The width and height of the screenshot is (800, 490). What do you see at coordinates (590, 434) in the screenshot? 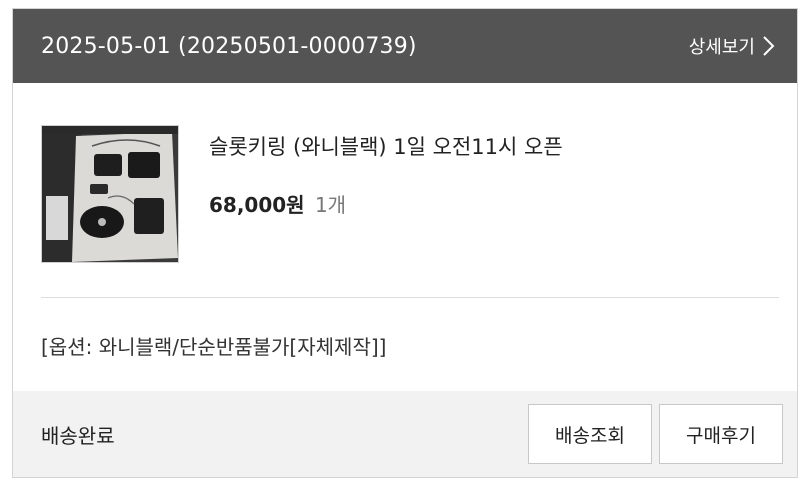
I see `track-delivery-button: 배송조회` at bounding box center [590, 434].